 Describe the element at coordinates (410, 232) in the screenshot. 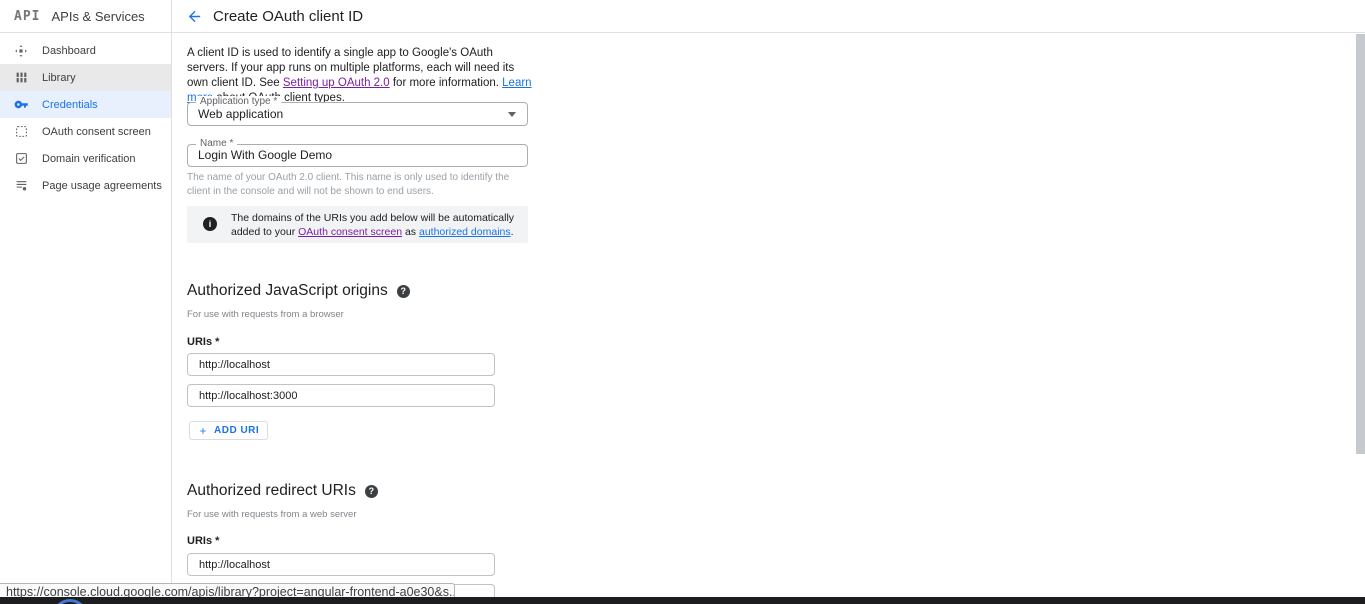

I see `info-text-part: as` at that location.